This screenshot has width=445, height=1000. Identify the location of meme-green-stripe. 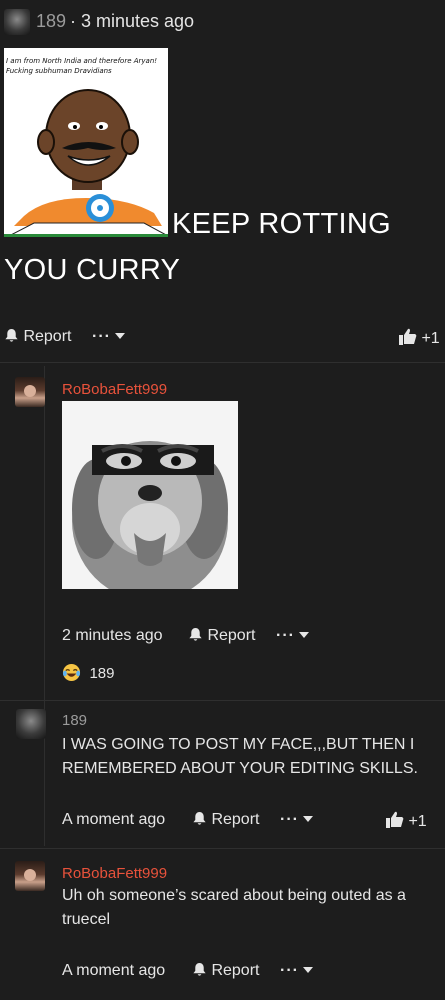
(86, 235).